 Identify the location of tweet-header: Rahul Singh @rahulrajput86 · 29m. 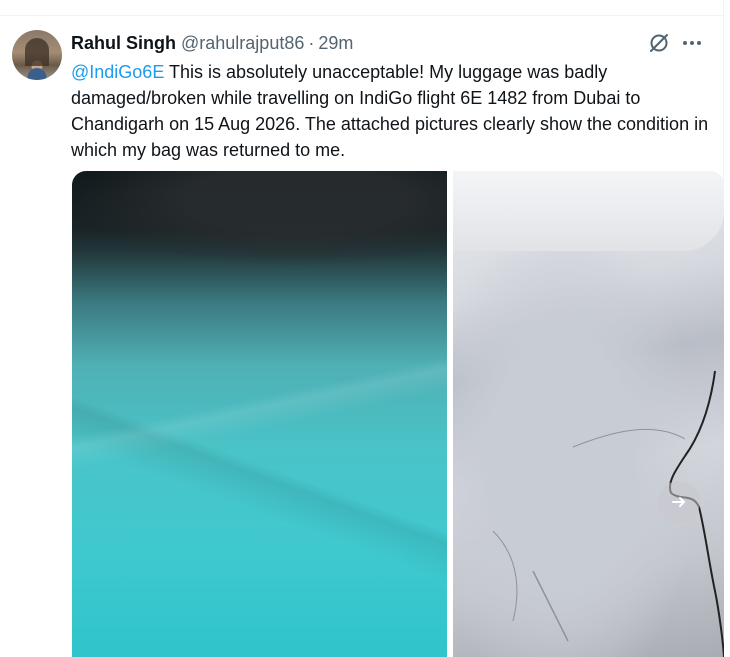
(212, 43).